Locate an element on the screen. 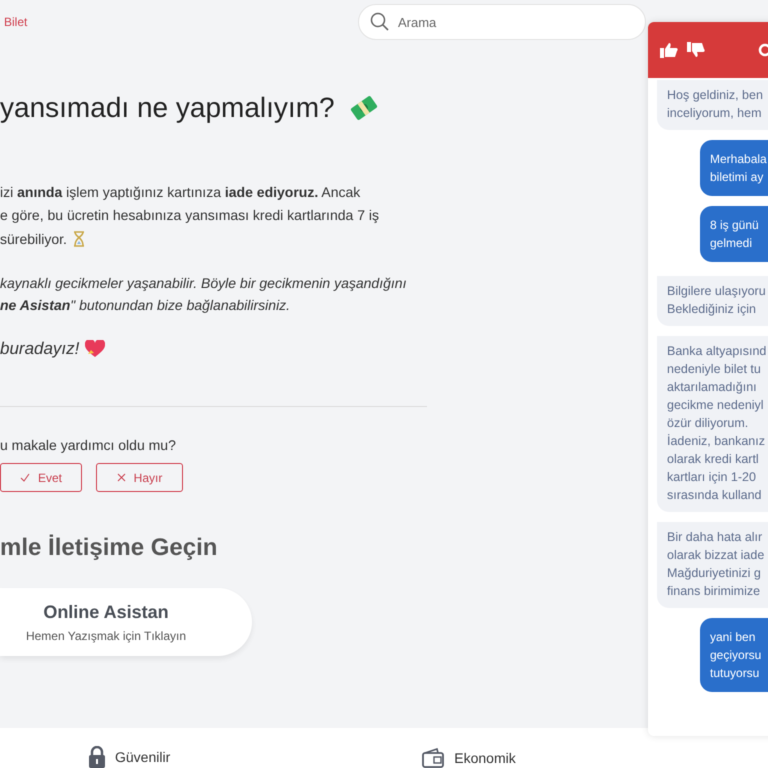 This screenshot has width=768, height=768. heart-icon is located at coordinates (95, 349).